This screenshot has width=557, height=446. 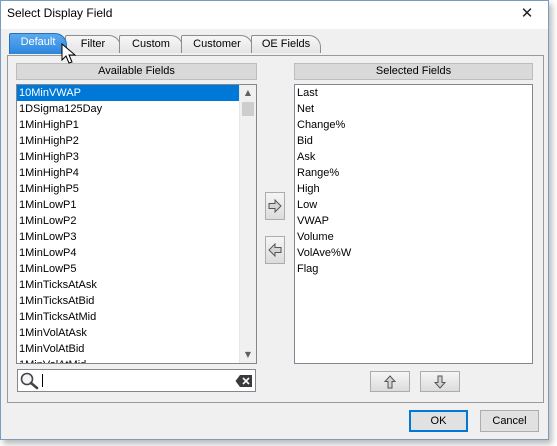 I want to click on list-item: 1MinTicksAtMid, so click(x=136, y=317).